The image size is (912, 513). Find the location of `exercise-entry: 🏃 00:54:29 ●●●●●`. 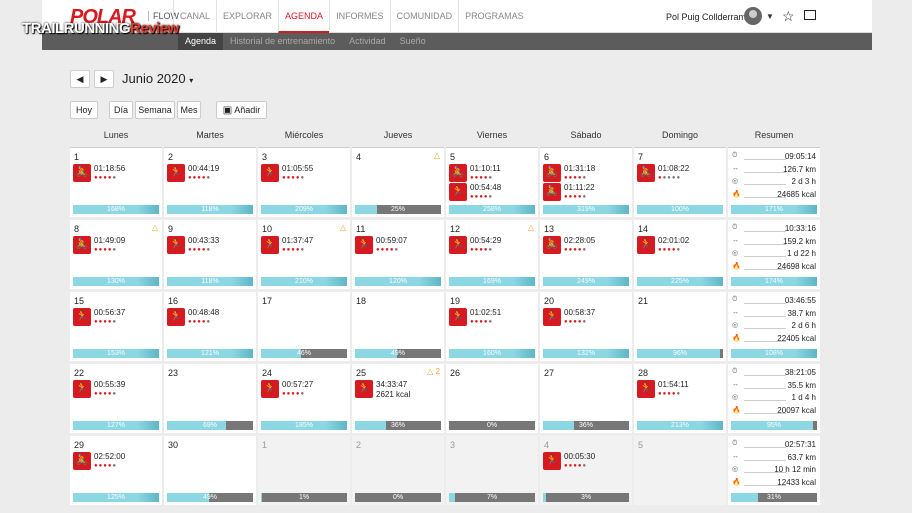

exercise-entry: 🏃 00:54:29 ●●●●● is located at coordinates (491, 245).